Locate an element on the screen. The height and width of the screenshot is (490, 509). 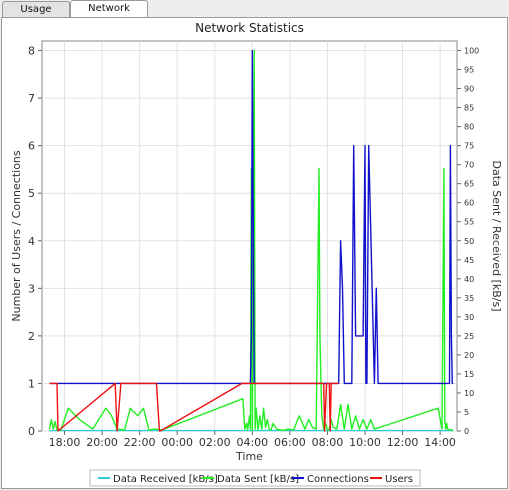
y-axis-left-label: Number of Users / Connections is located at coordinates (16, 236).